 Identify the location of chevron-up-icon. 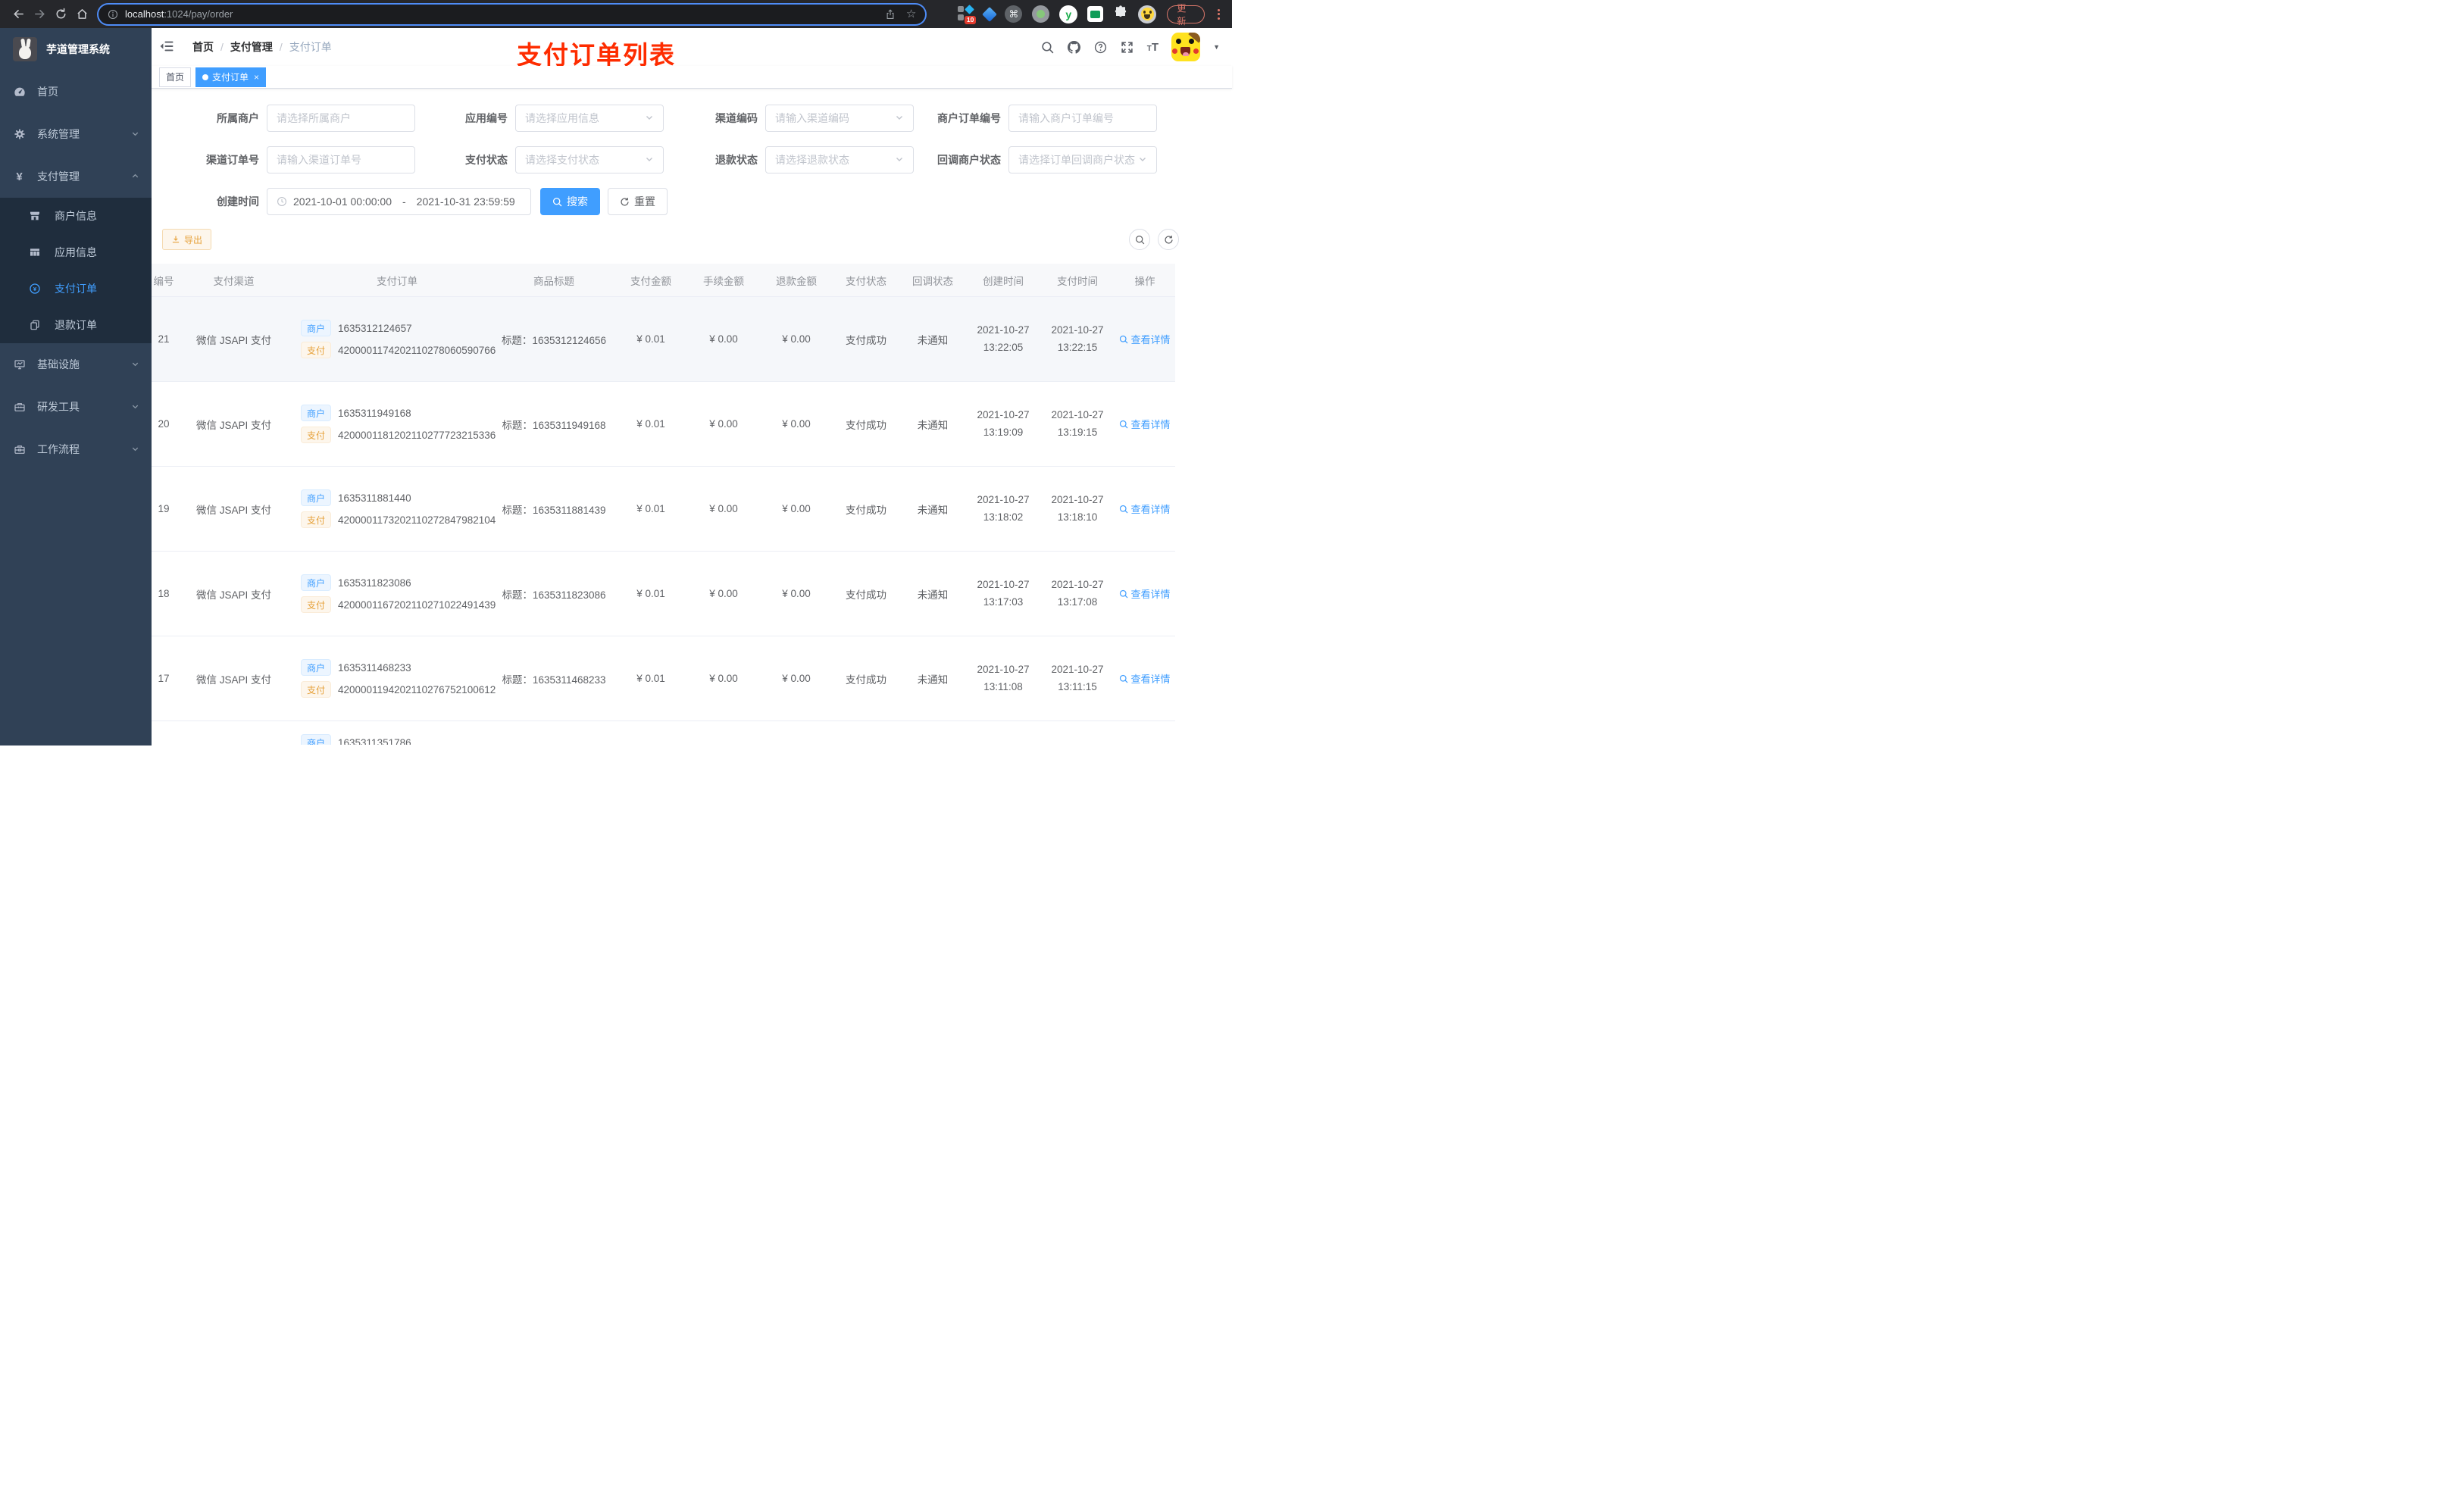
(135, 176).